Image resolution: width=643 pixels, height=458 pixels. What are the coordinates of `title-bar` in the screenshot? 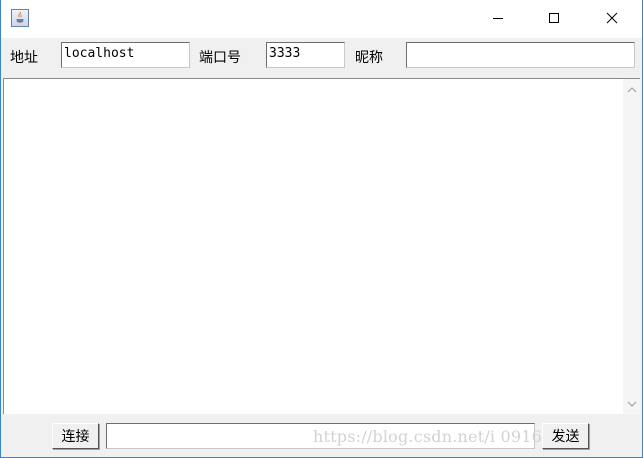 It's located at (321, 19).